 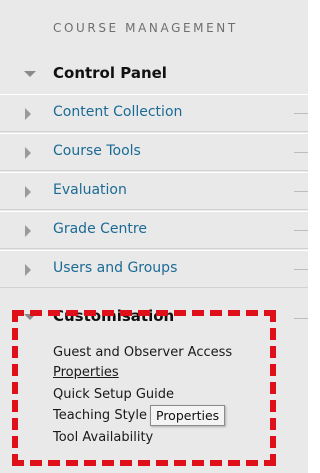 I want to click on collapse-arrow-icon, so click(x=30, y=74).